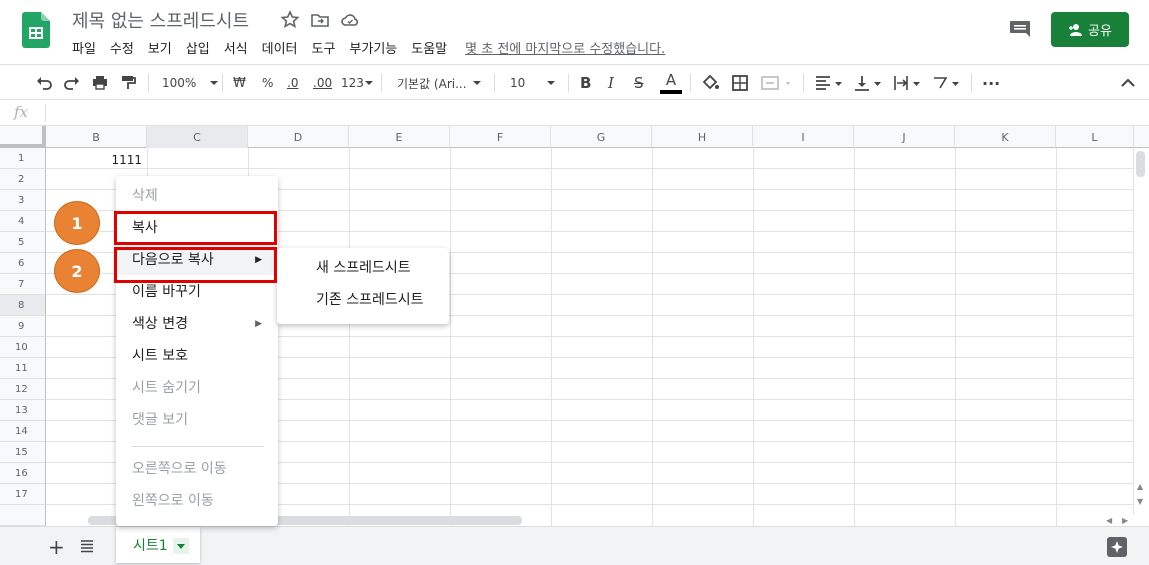 This screenshot has width=1149, height=565. What do you see at coordinates (197, 196) in the screenshot?
I see `menu-item-delete: 삭제` at bounding box center [197, 196].